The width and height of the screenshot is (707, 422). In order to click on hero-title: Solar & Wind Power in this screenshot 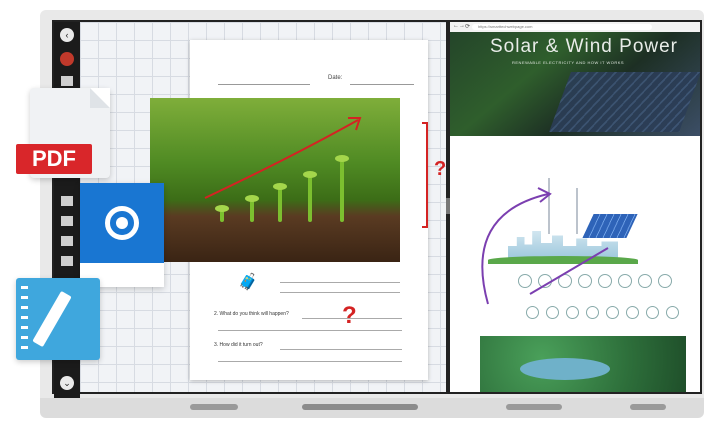, I will do `click(584, 46)`.